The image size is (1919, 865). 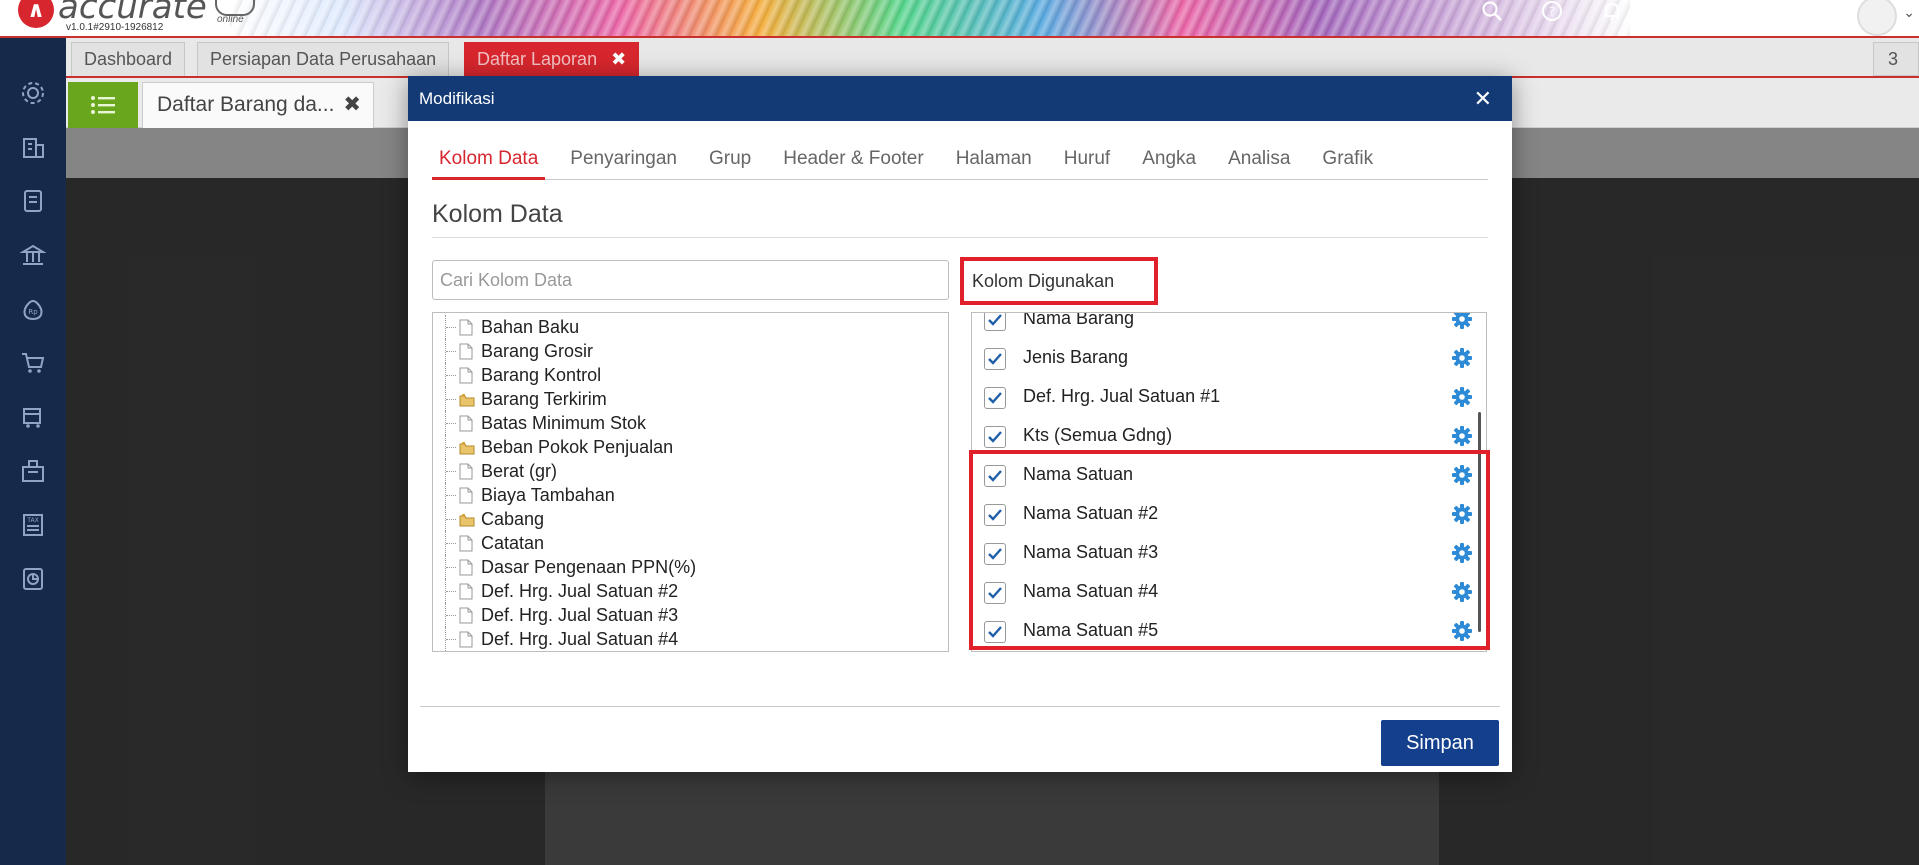 What do you see at coordinates (33, 312) in the screenshot?
I see `svg-text: Rp` at bounding box center [33, 312].